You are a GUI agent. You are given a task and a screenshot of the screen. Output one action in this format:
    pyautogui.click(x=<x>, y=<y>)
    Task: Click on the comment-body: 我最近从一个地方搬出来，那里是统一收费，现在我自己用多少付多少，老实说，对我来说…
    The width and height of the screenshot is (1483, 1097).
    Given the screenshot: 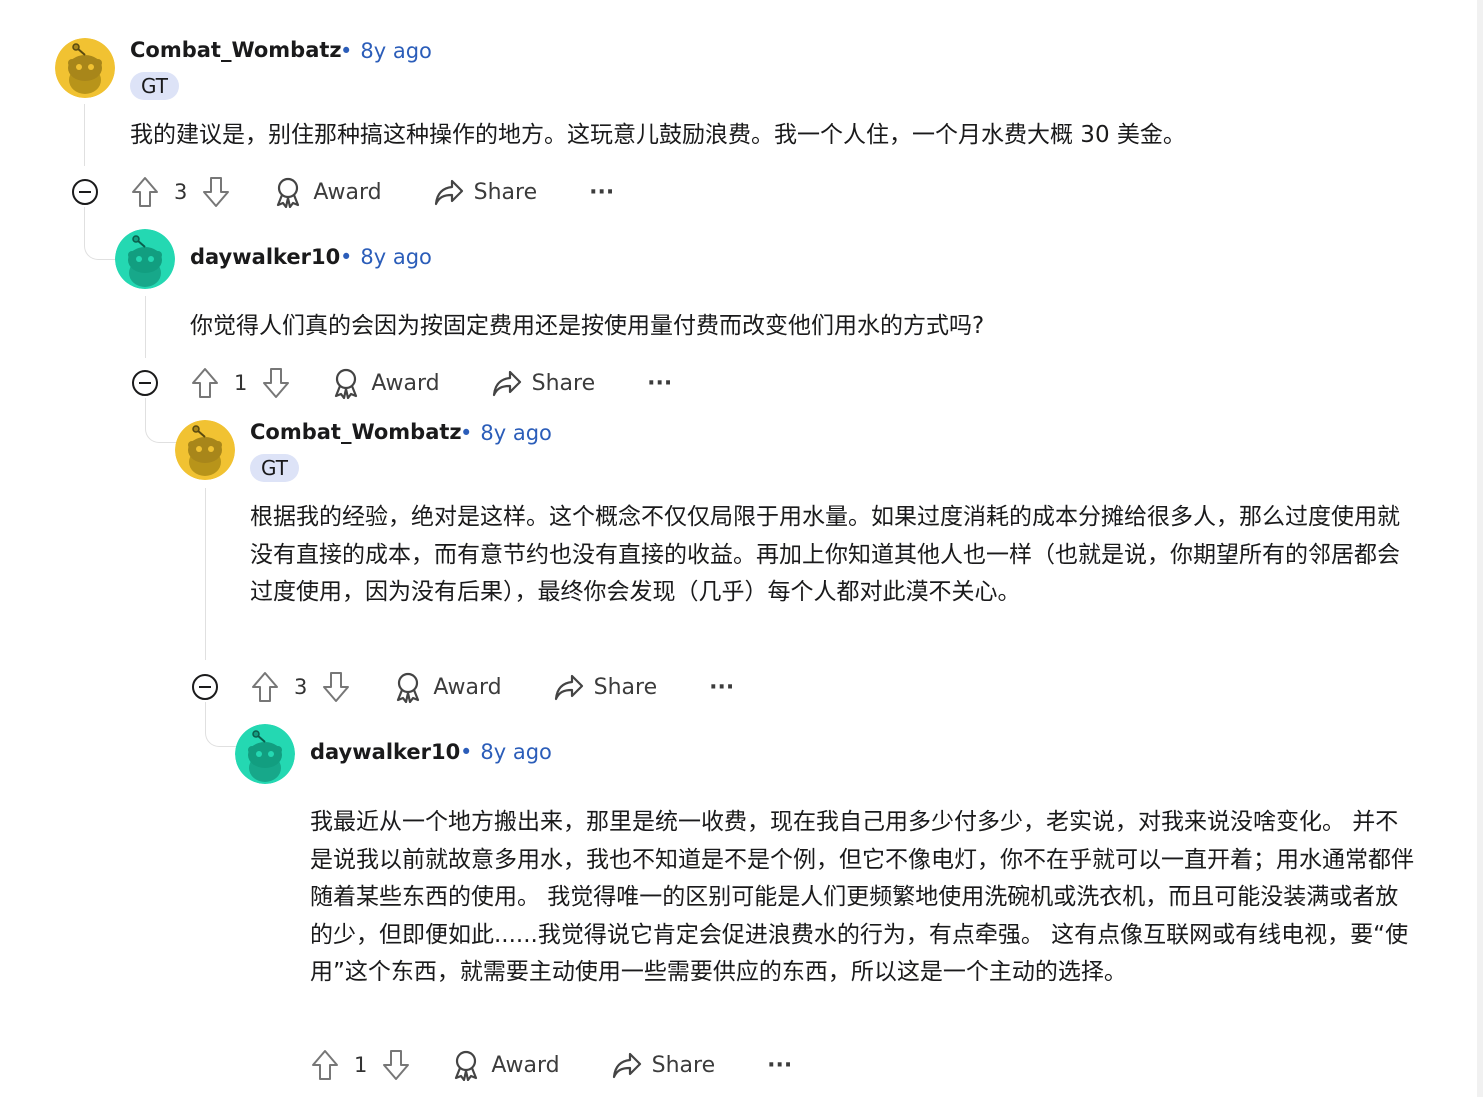 What is the action you would take?
    pyautogui.click(x=862, y=897)
    